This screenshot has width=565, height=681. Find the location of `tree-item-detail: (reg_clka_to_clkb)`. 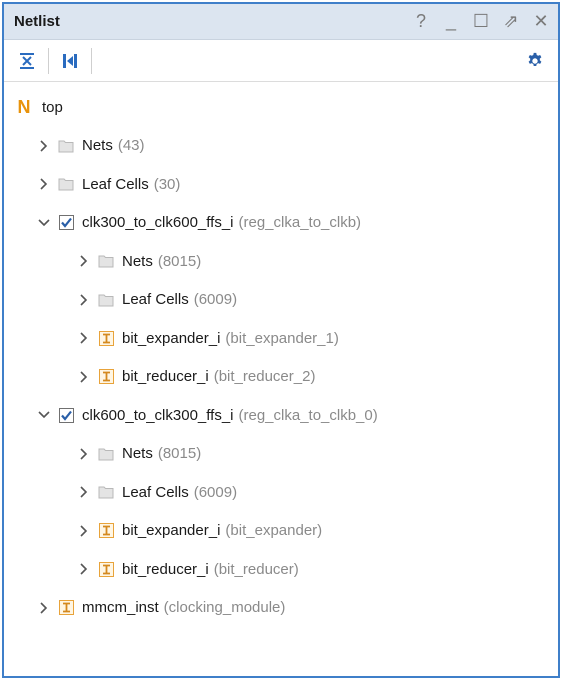

tree-item-detail: (reg_clka_to_clkb) is located at coordinates (300, 223).